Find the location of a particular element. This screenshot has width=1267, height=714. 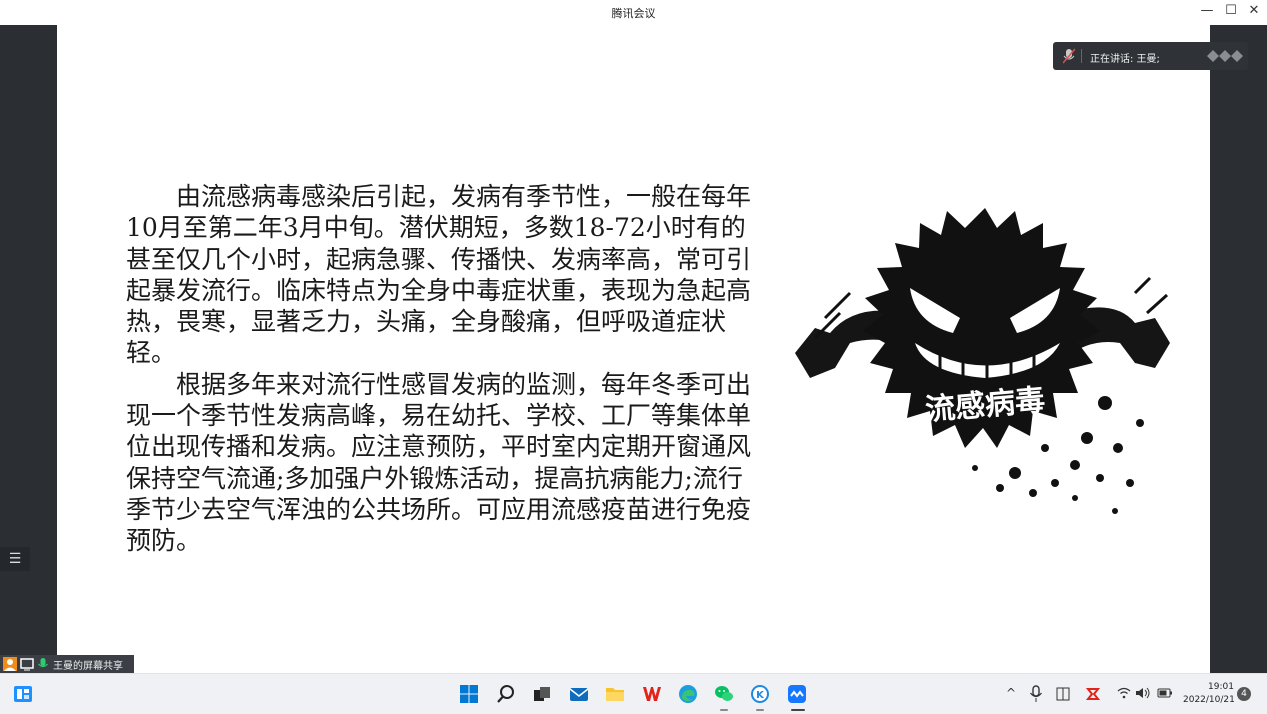

mail-icon is located at coordinates (579, 694).